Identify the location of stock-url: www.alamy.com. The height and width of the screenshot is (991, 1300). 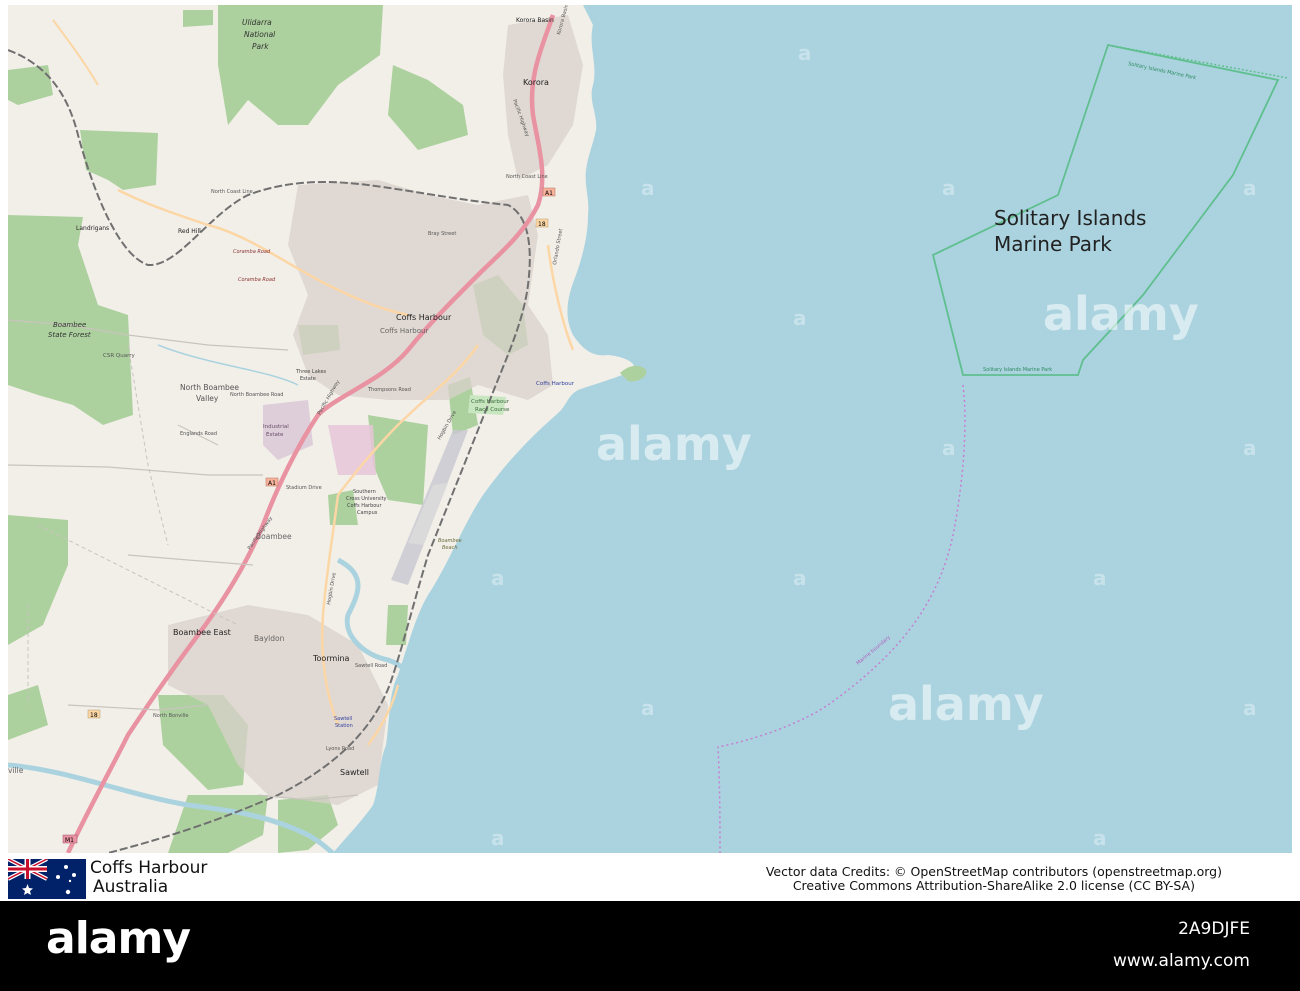
(1181, 961).